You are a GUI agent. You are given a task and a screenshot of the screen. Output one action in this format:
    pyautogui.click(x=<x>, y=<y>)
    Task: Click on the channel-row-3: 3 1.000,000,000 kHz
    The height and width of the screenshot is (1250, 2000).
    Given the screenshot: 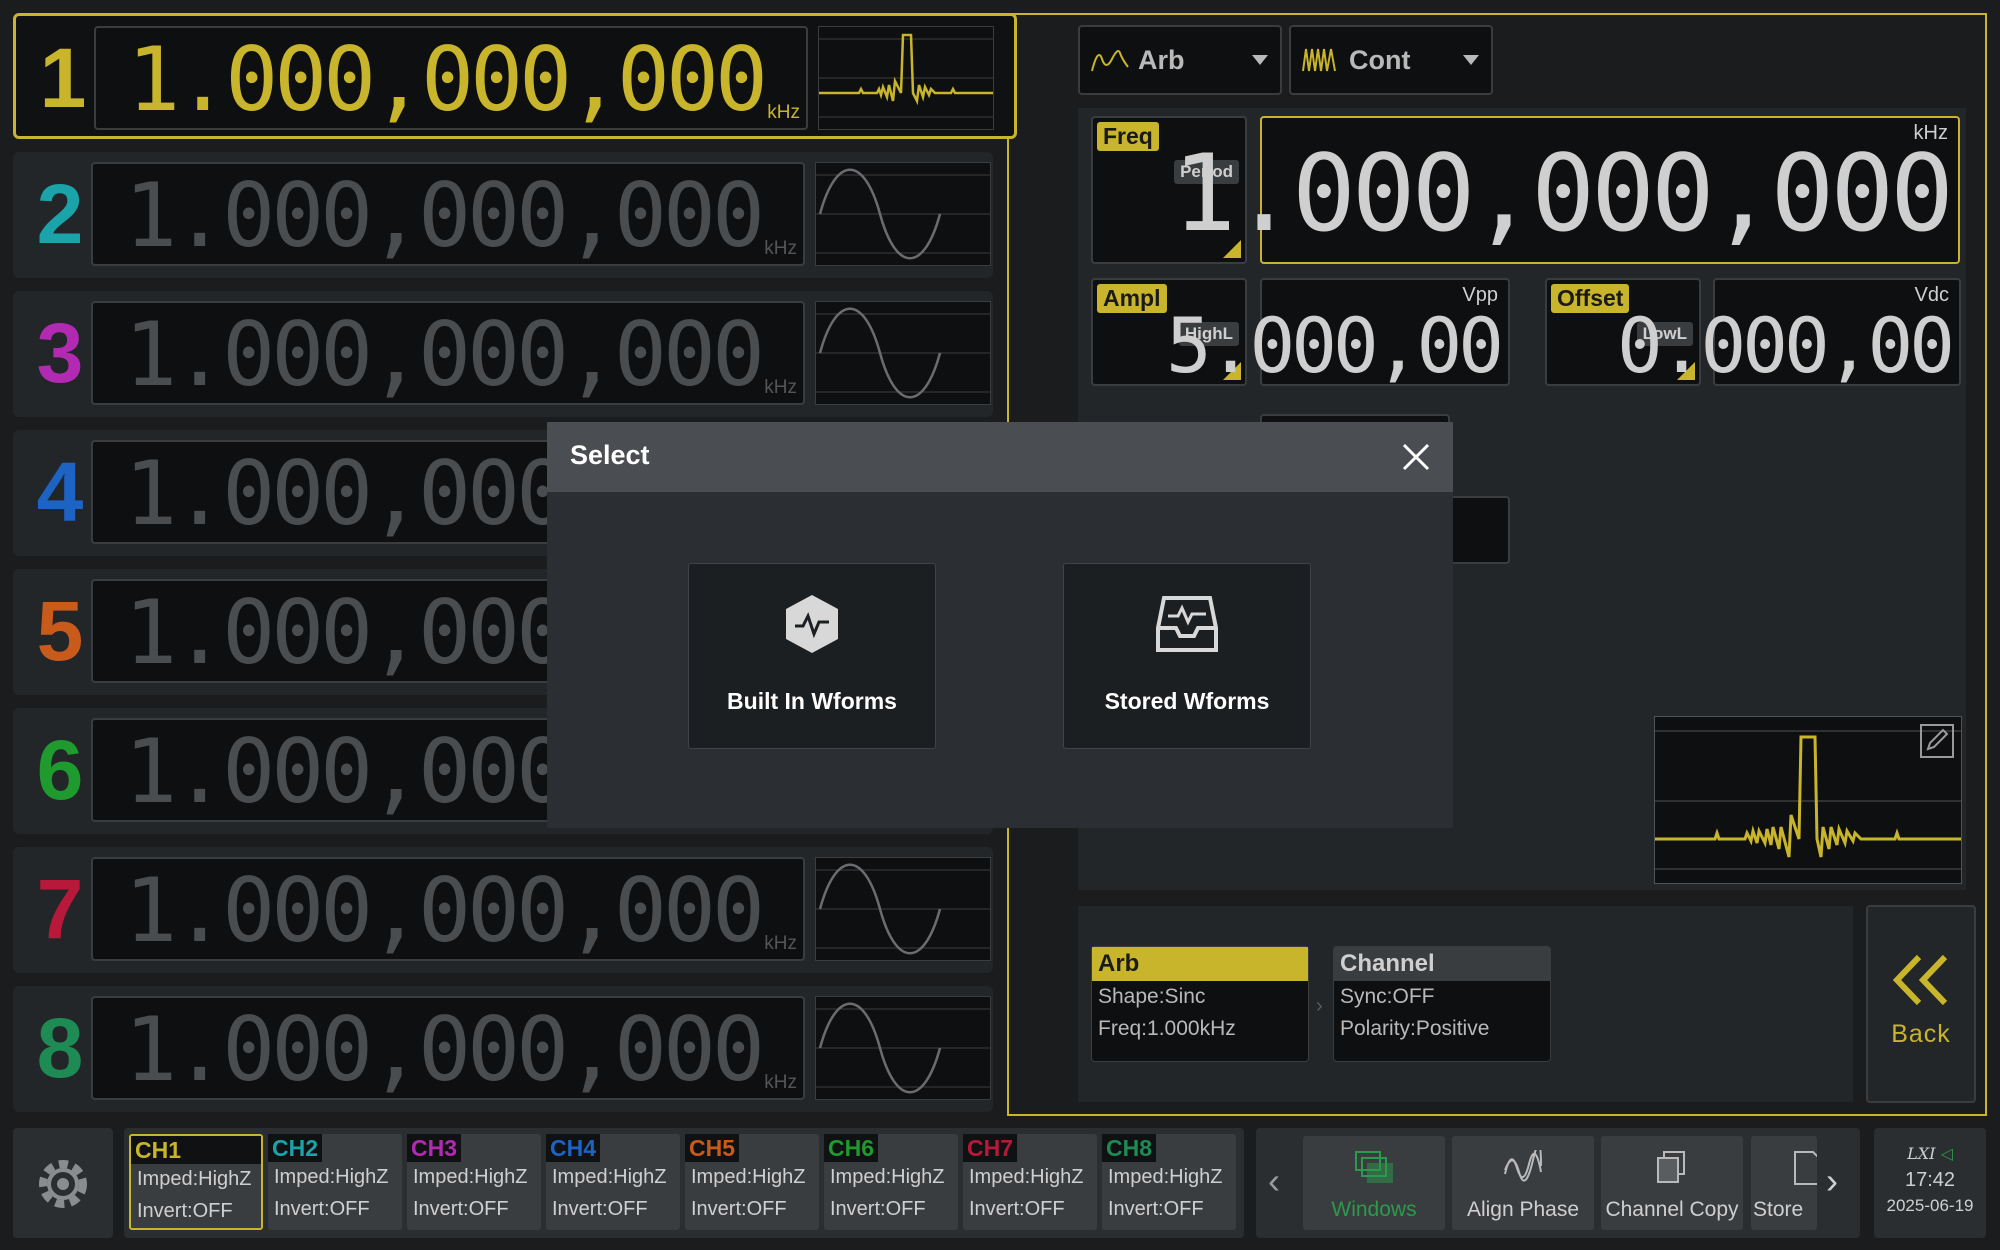 What is the action you would take?
    pyautogui.click(x=503, y=354)
    